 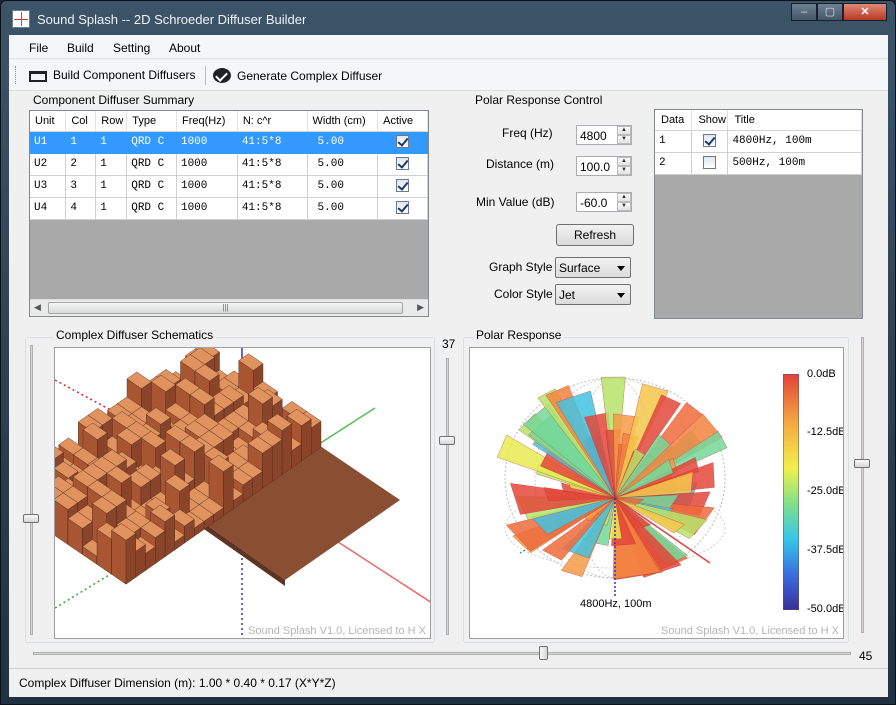 I want to click on menu-file: File, so click(x=38, y=48).